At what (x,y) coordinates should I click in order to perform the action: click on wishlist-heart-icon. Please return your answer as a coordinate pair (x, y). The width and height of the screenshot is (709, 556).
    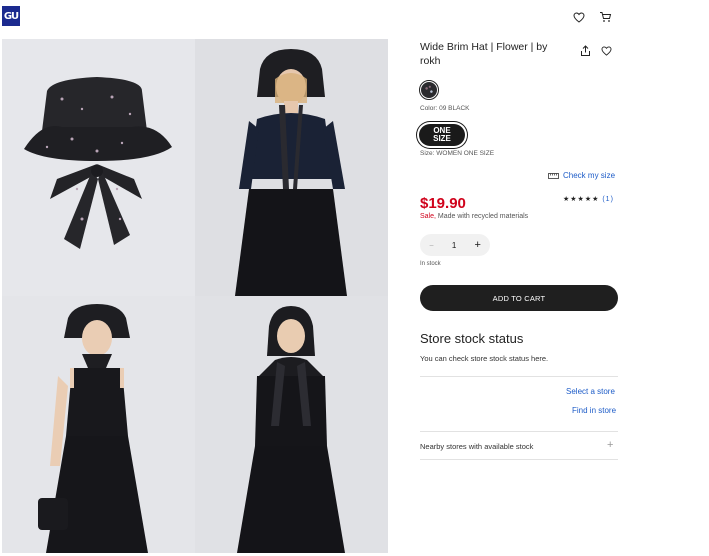
    Looking at the image, I should click on (606, 51).